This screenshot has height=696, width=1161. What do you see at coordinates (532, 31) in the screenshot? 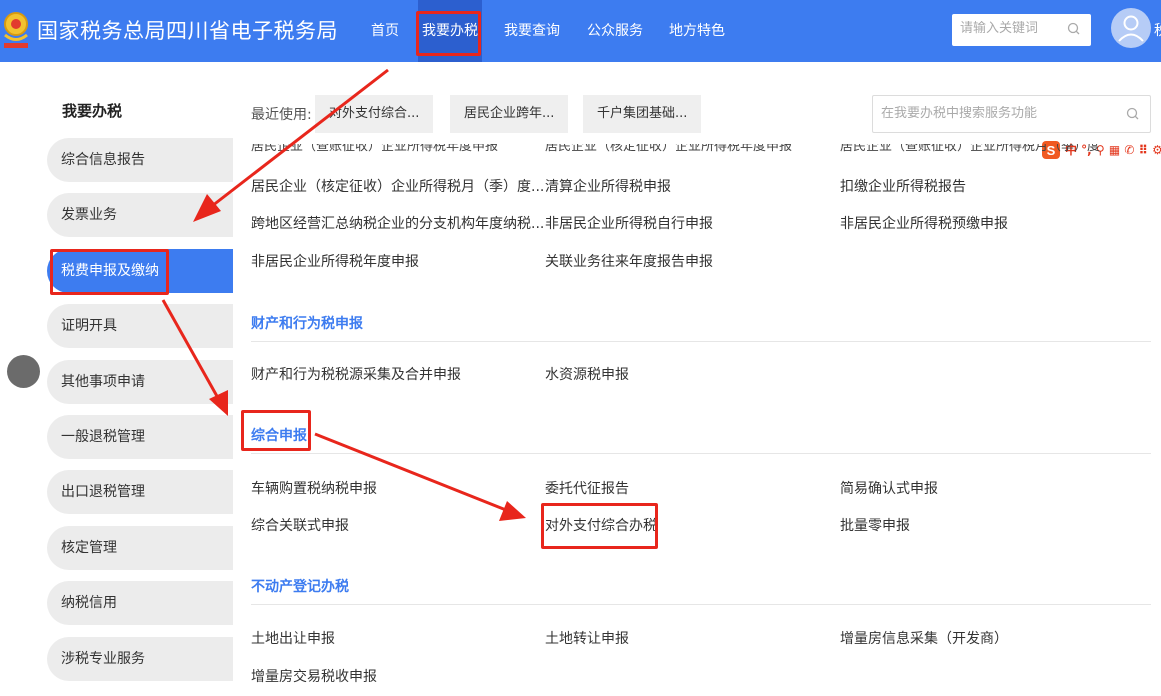
I see `nav-query: 我要查询` at bounding box center [532, 31].